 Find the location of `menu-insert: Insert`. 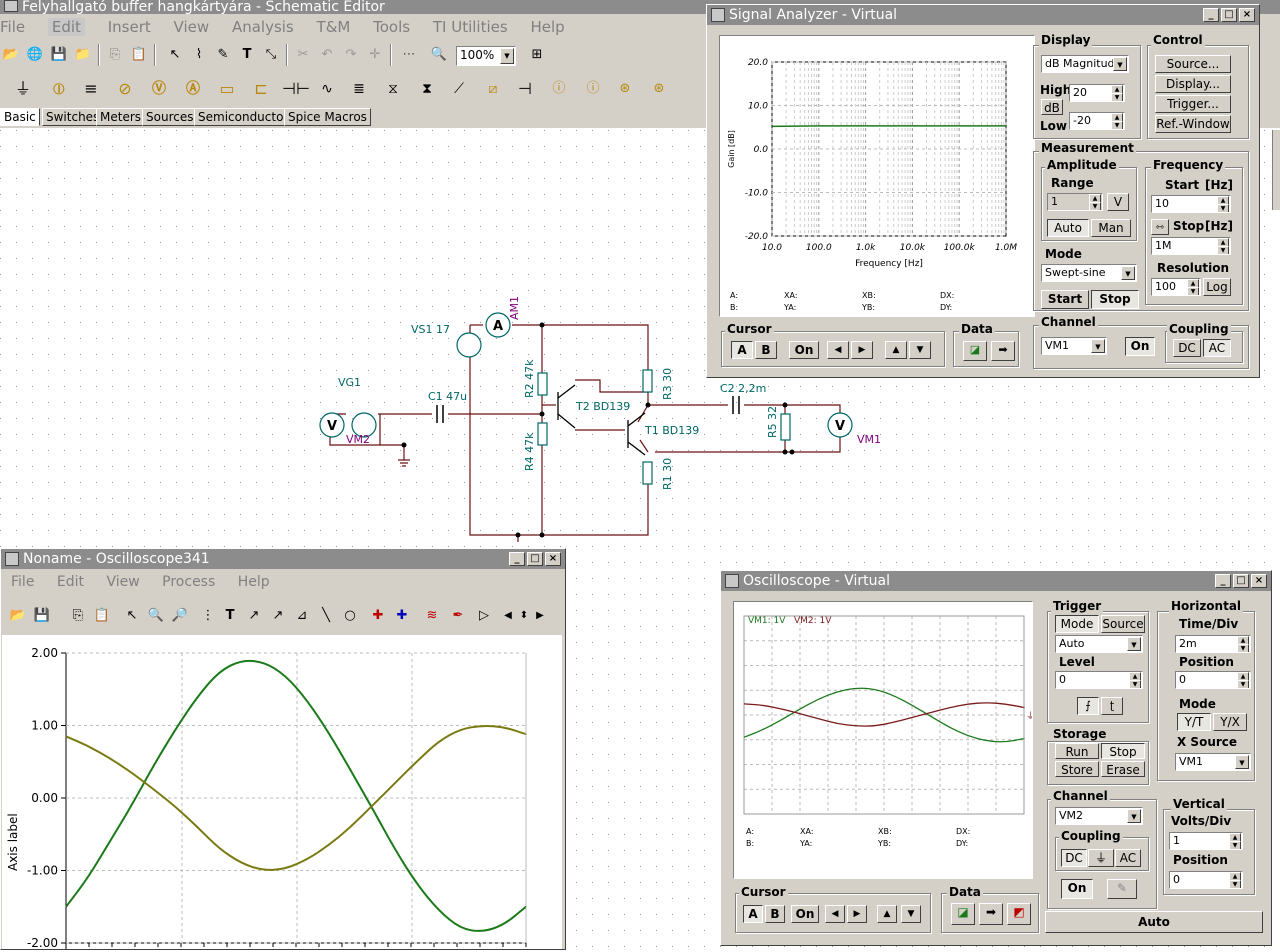

menu-insert: Insert is located at coordinates (129, 27).